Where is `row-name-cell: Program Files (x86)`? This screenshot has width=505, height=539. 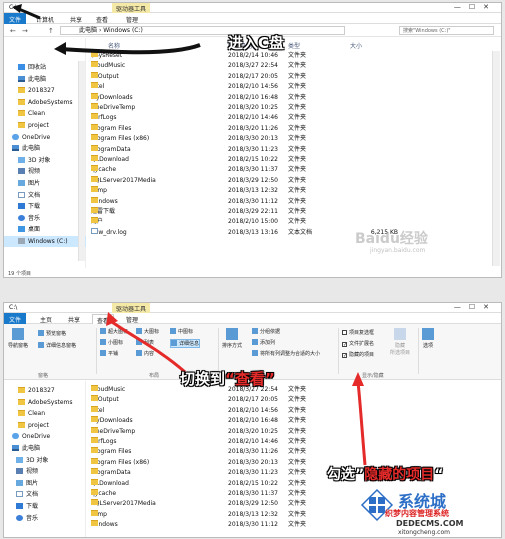
row-name-cell: Program Files (x86) is located at coordinates (120, 139).